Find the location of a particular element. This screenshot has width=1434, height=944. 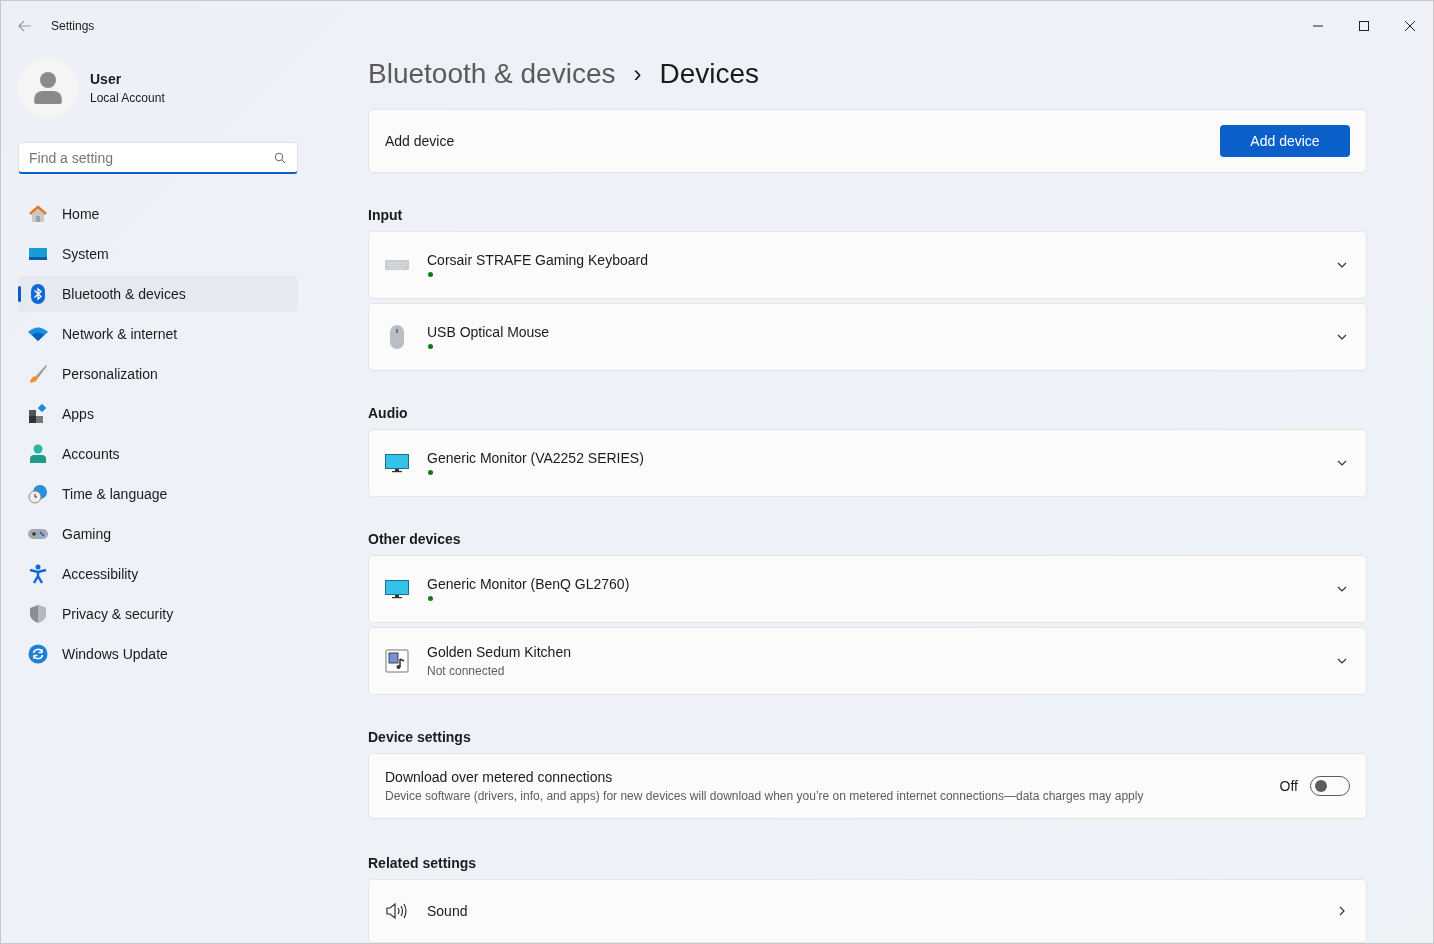

device-name: Golden Sedum Kitchen is located at coordinates (499, 652).